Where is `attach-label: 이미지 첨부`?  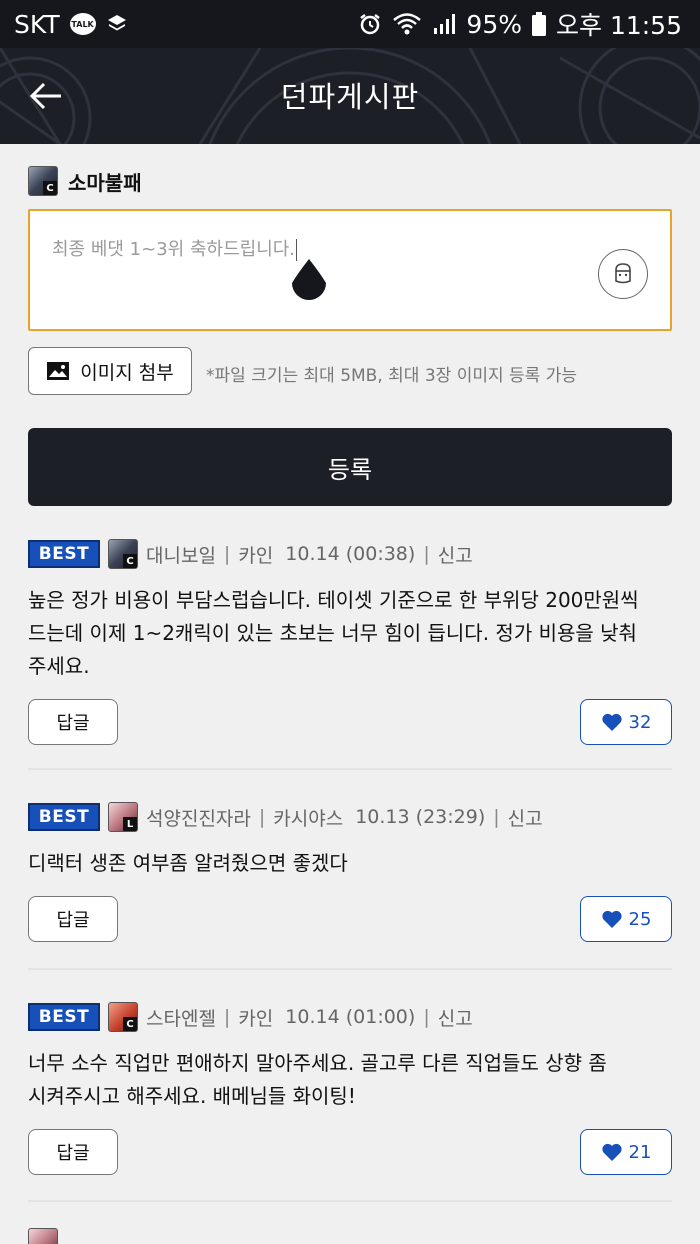 attach-label: 이미지 첨부 is located at coordinates (127, 372).